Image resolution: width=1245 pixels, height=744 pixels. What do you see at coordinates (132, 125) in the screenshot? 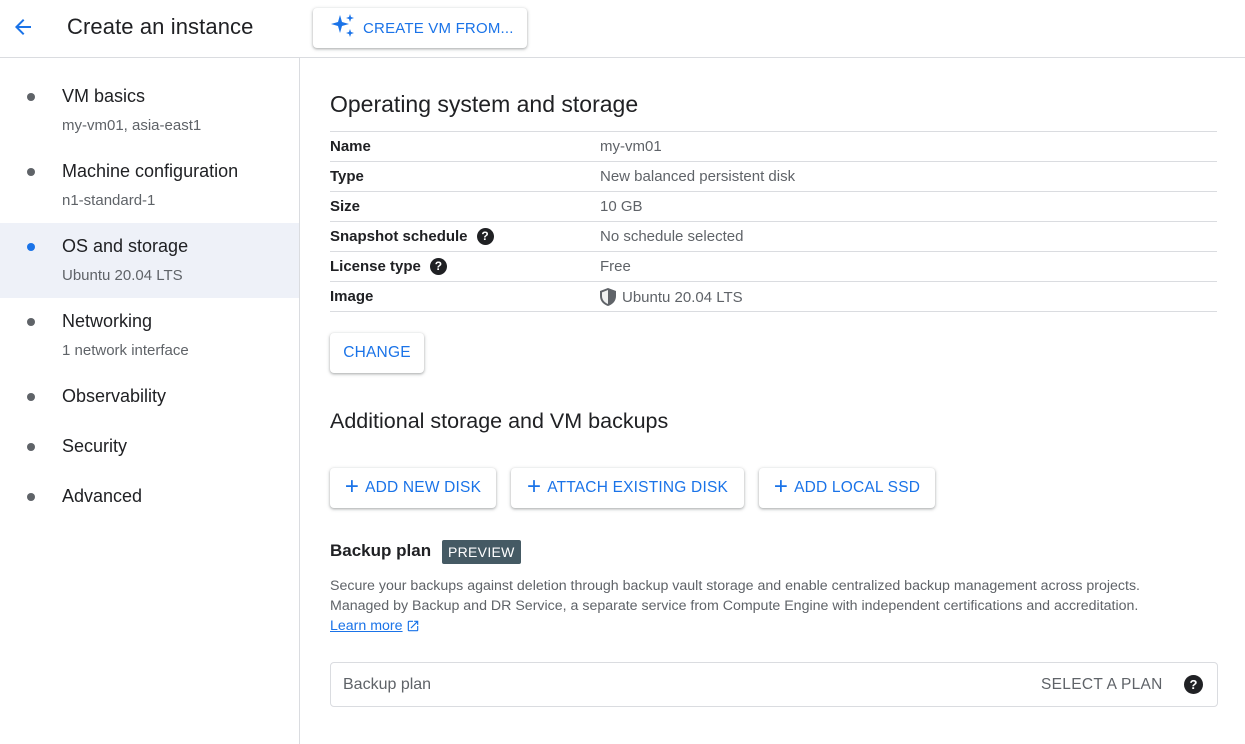
I see `step-subtitle: my-vm01, asia-east1` at bounding box center [132, 125].